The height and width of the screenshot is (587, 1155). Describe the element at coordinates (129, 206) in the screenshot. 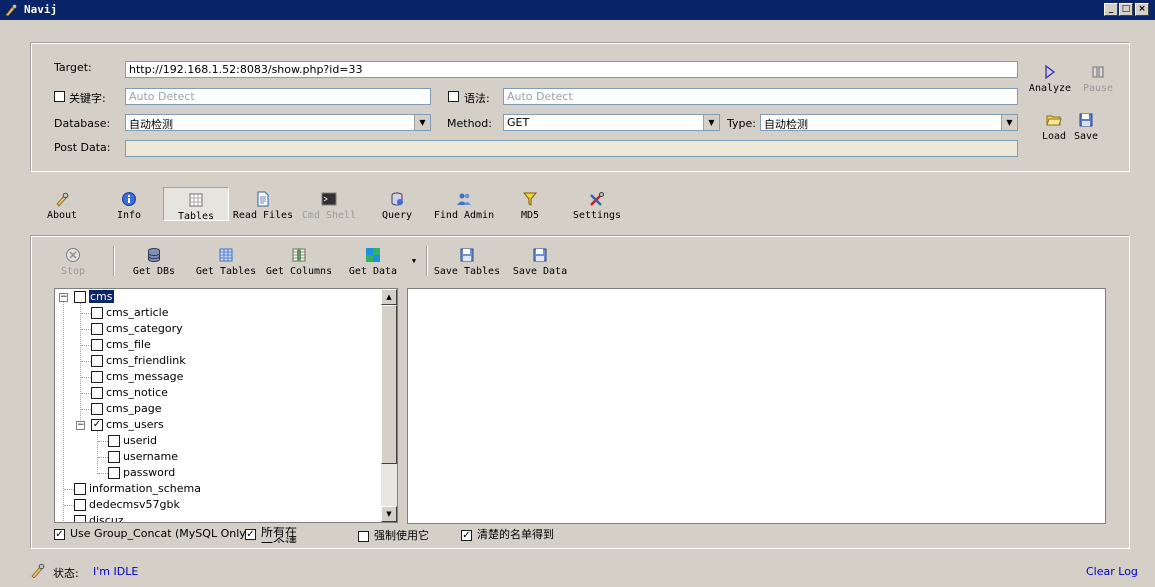

I see `nav-info-button: Info` at that location.